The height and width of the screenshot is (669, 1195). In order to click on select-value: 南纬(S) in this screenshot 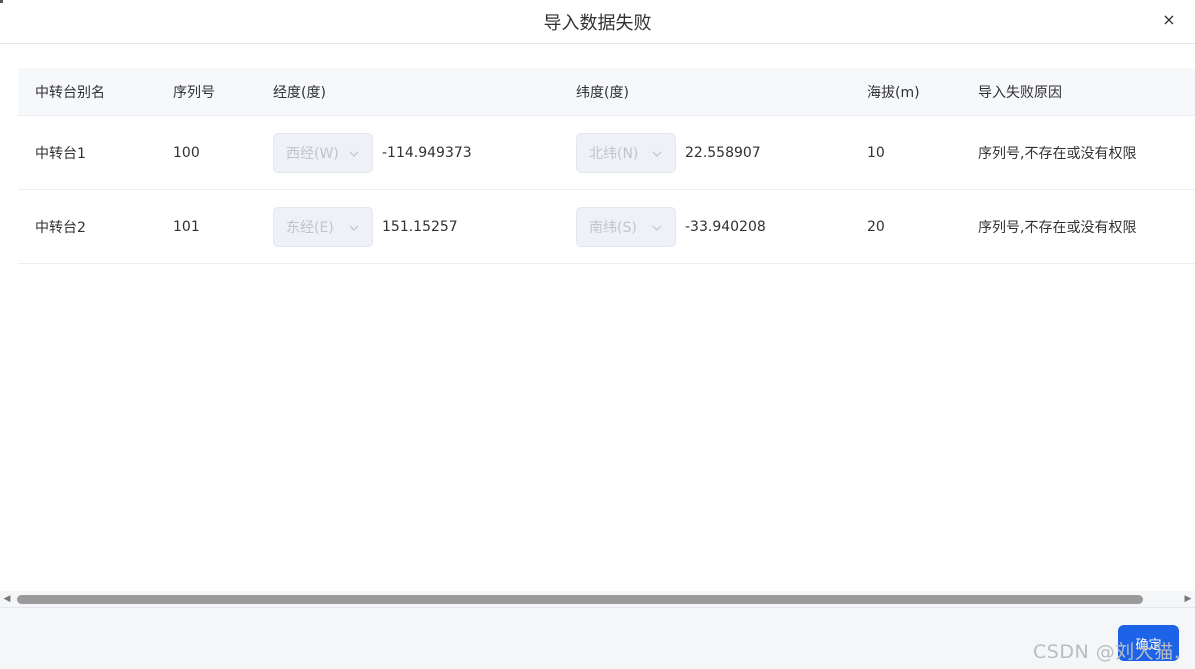, I will do `click(613, 227)`.